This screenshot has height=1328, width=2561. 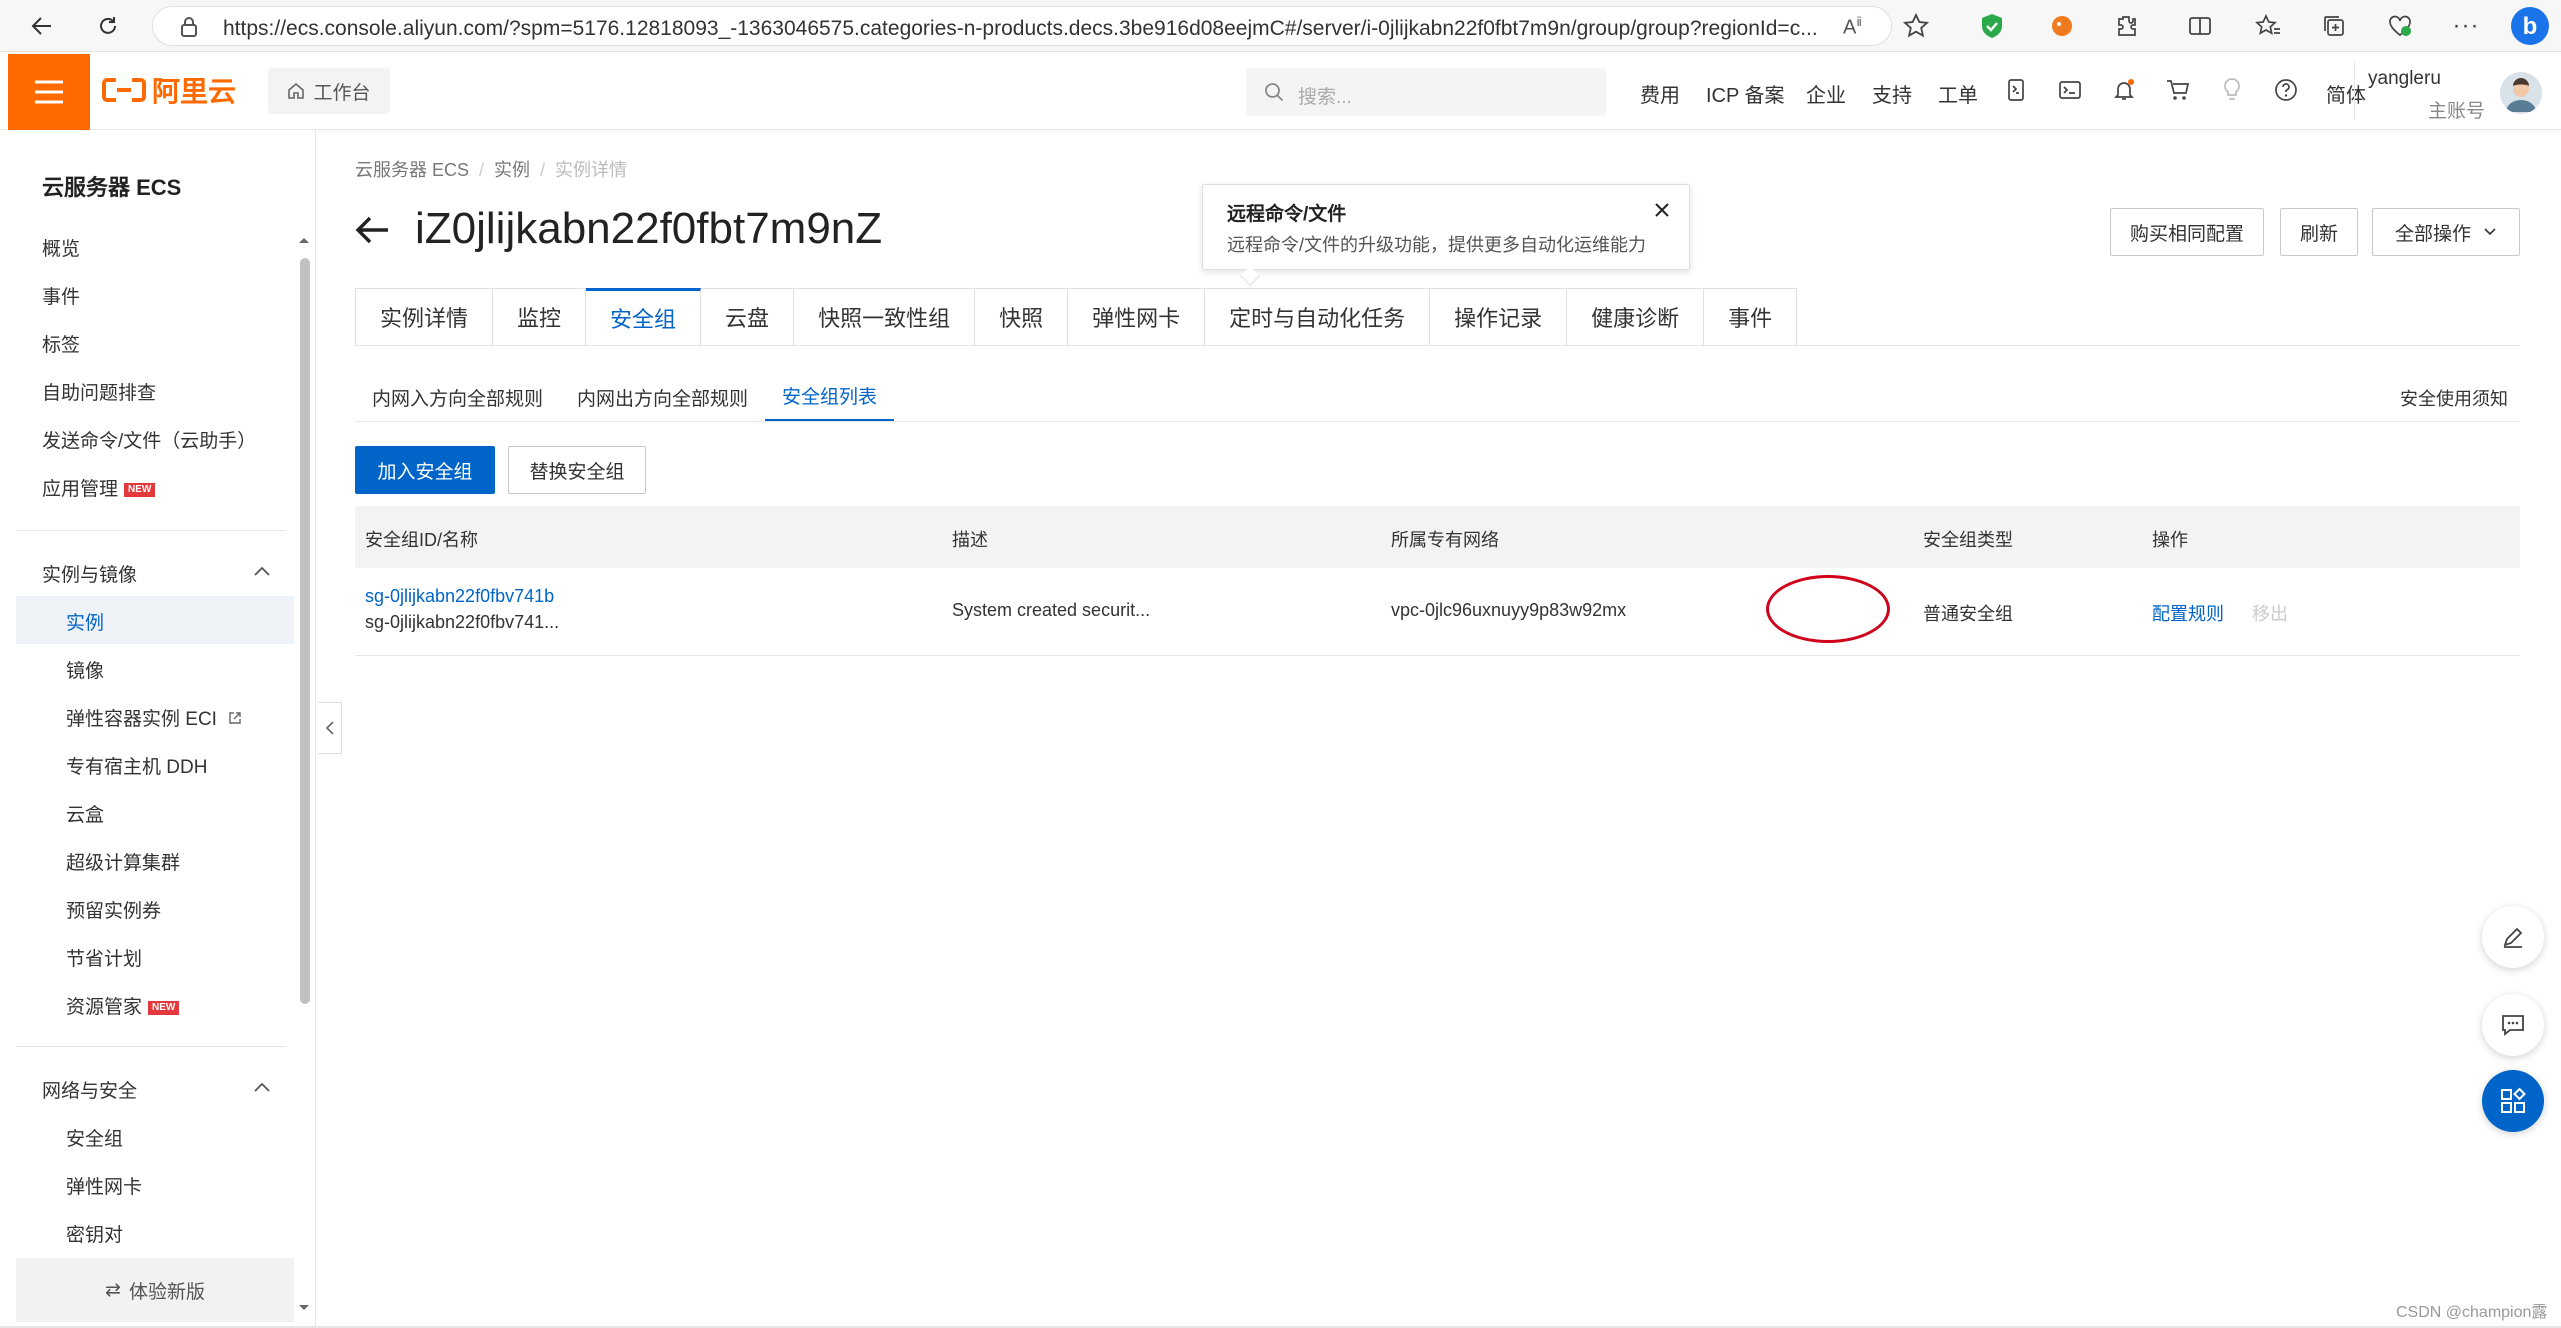 I want to click on sidebar-item-cloud-assistant: 发送命令/文件（云助手）, so click(x=149, y=439).